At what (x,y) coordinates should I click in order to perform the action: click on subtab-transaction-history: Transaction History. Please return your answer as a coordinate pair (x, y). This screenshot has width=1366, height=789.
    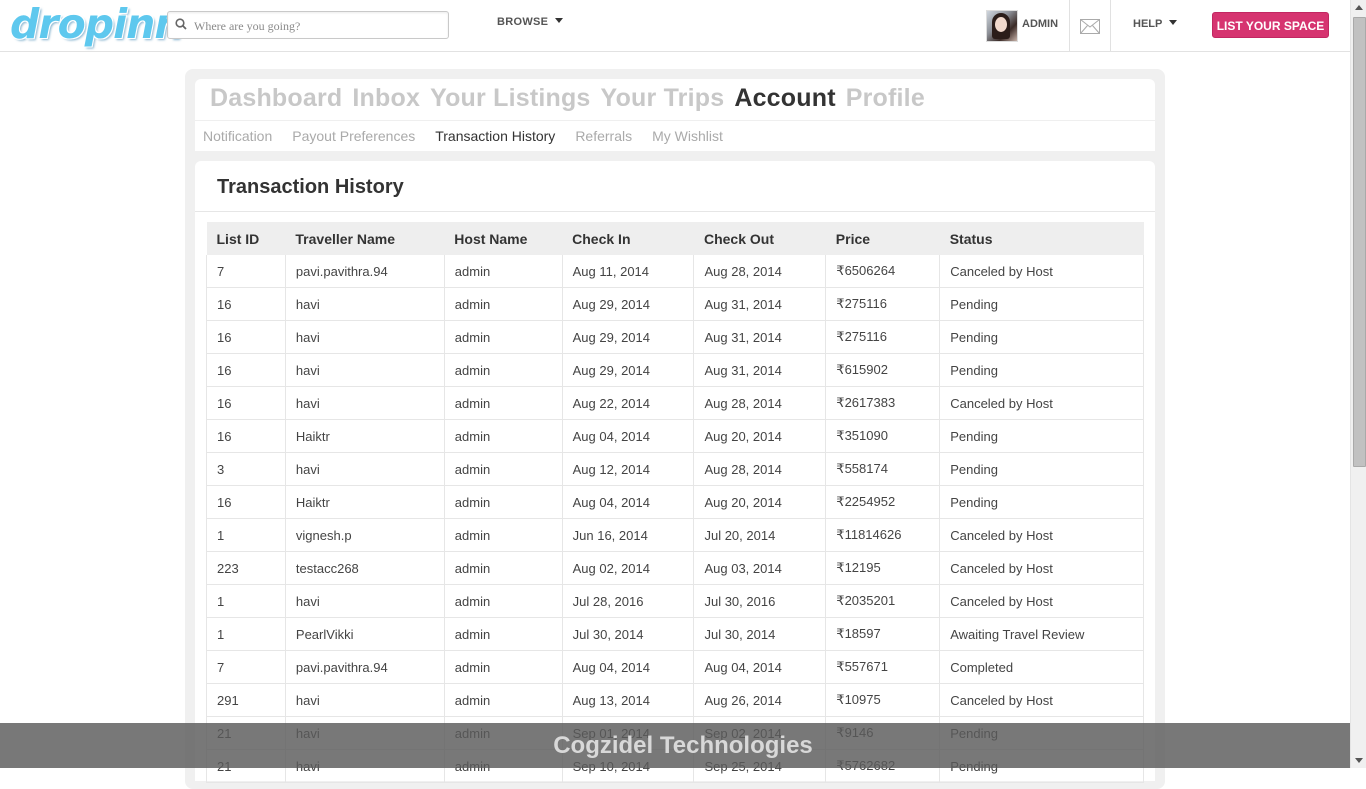
    Looking at the image, I should click on (495, 136).